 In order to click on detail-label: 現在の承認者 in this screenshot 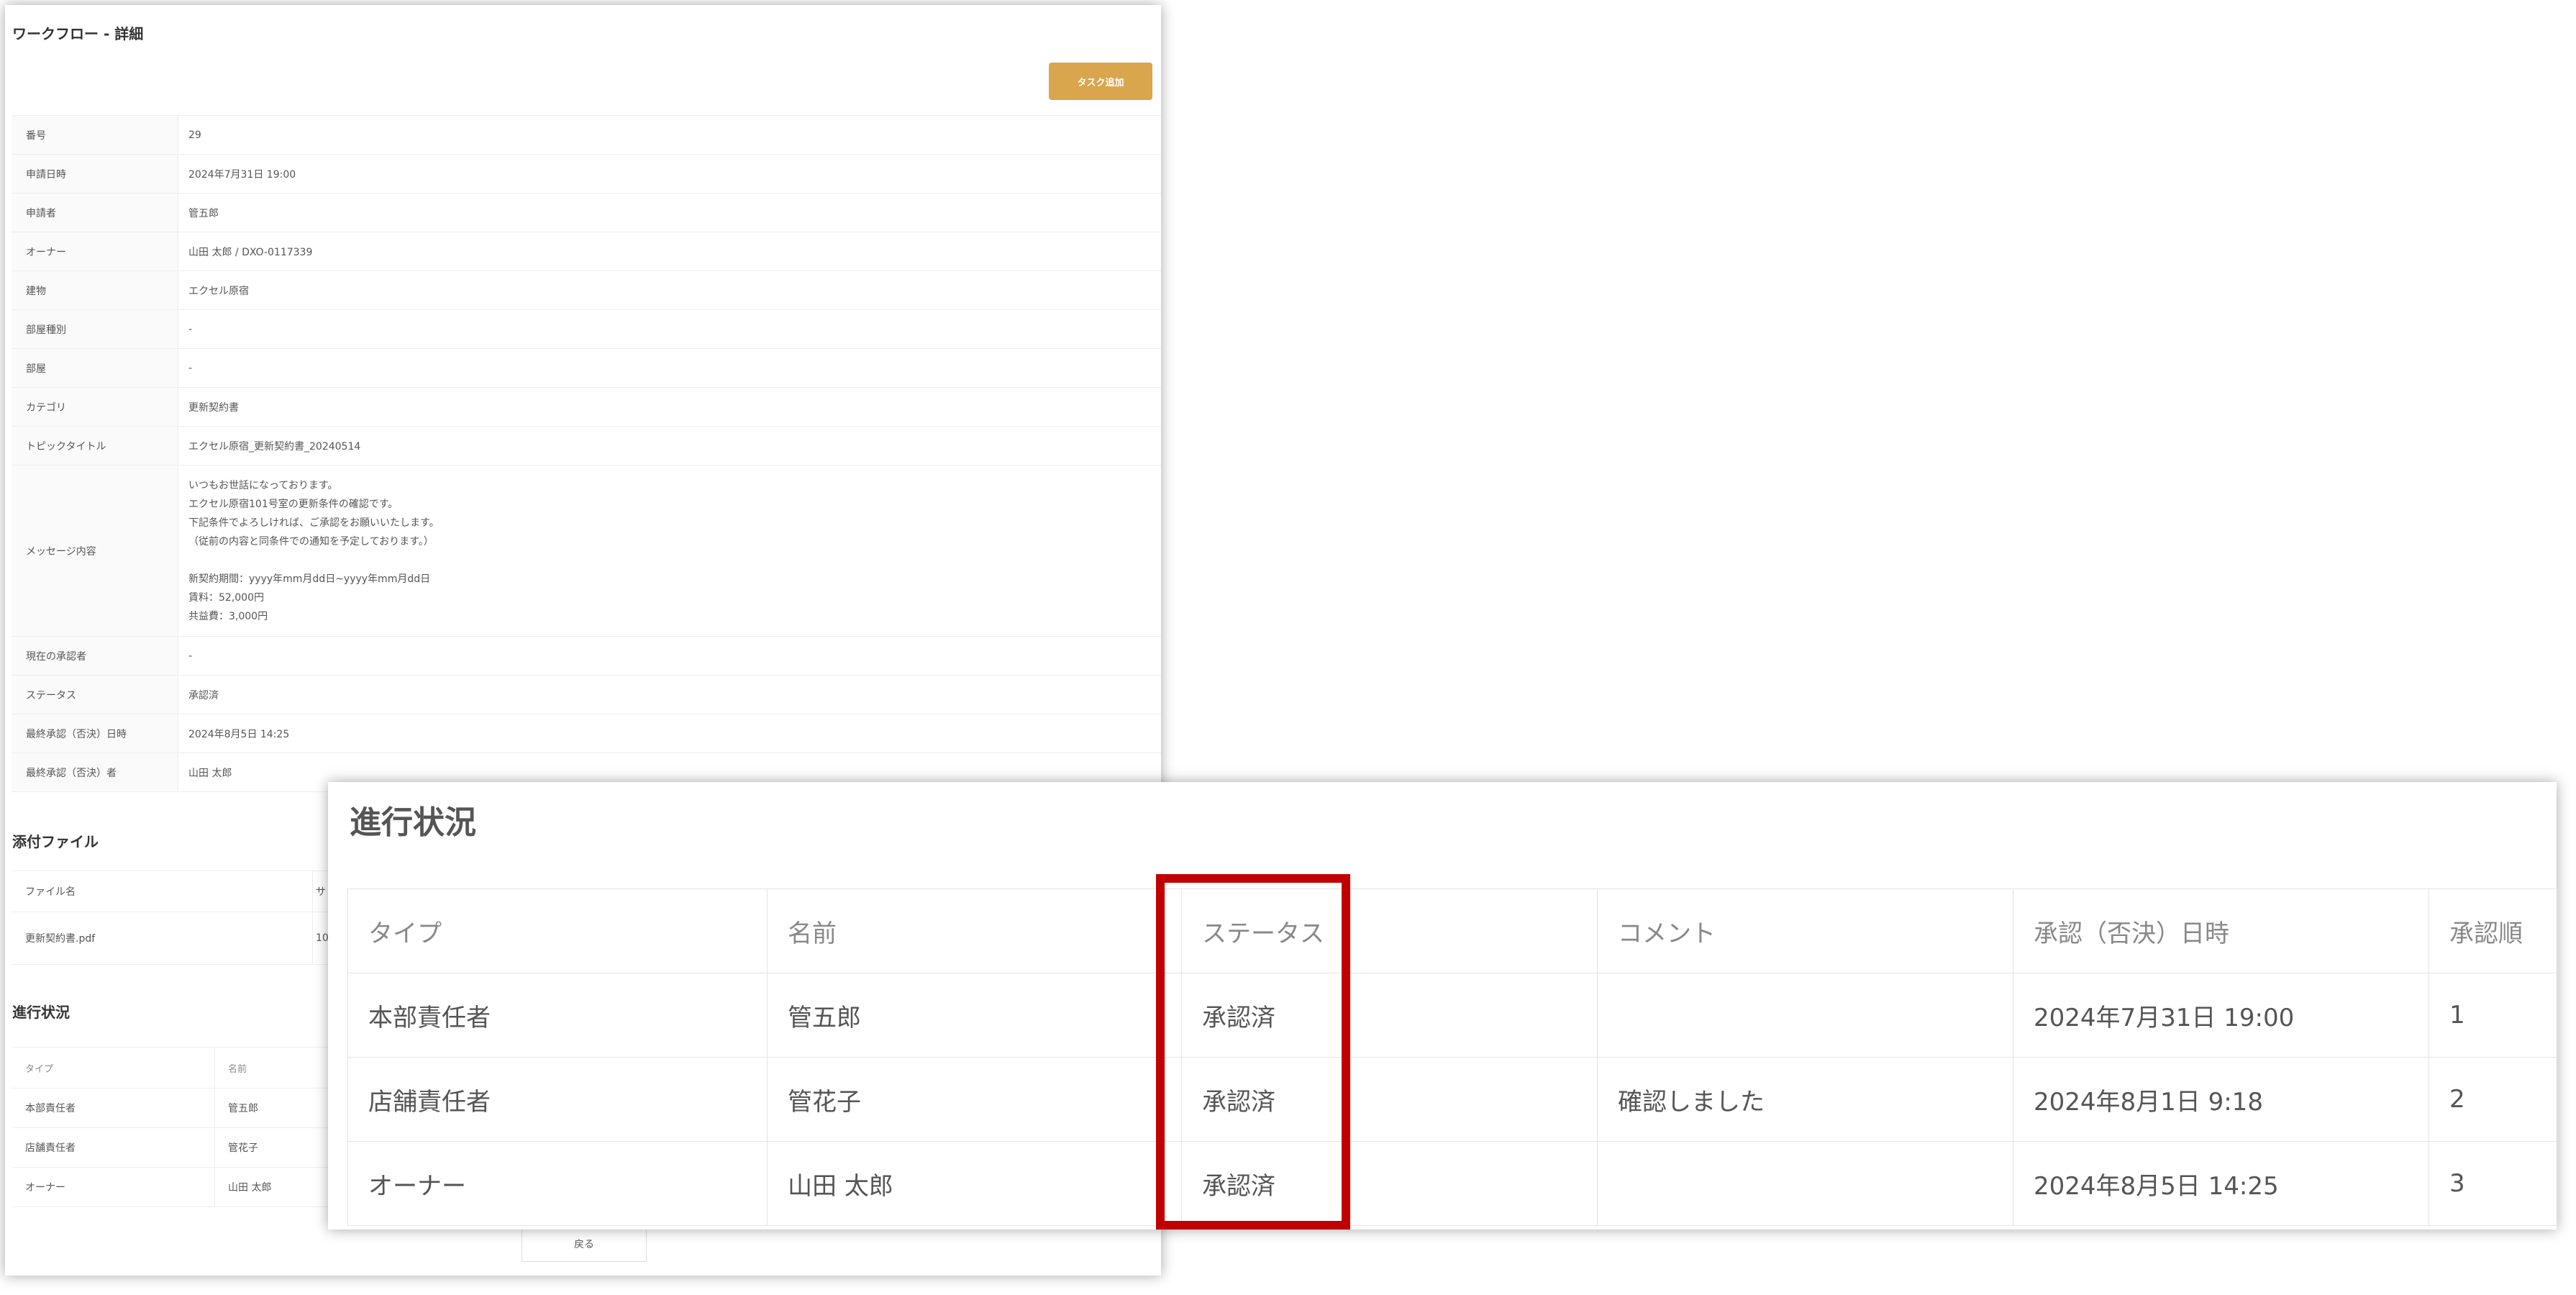, I will do `click(95, 656)`.